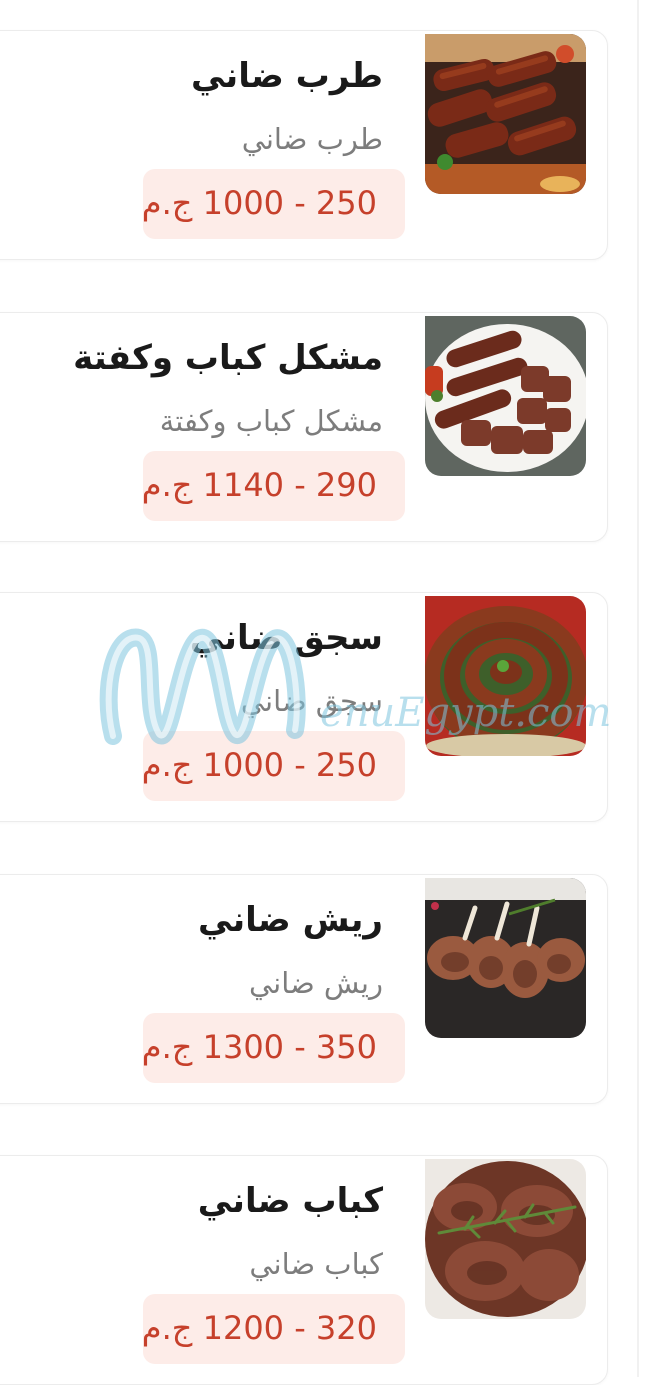 The image size is (650, 1385). I want to click on item-photo-lamb-chops, so click(505, 958).